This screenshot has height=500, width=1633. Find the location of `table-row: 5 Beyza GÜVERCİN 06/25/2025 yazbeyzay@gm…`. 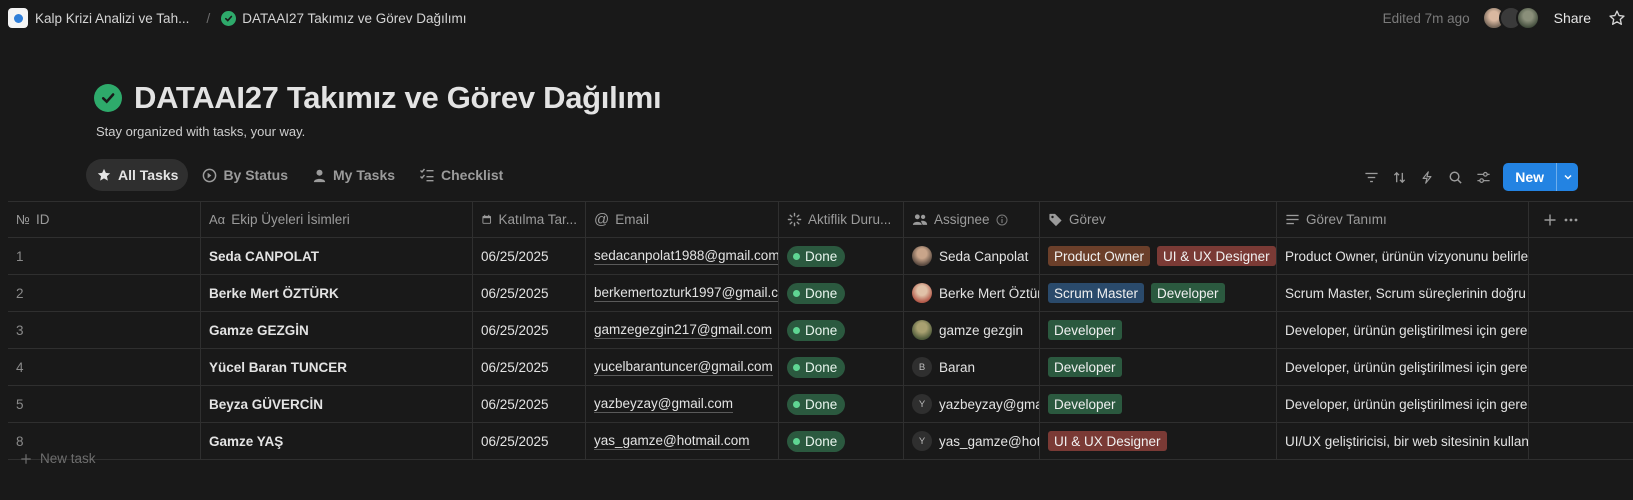

table-row: 5 Beyza GÜVERCİN 06/25/2025 yazbeyzay@gm… is located at coordinates (820, 404).